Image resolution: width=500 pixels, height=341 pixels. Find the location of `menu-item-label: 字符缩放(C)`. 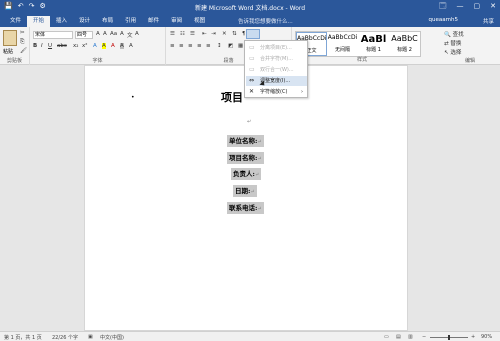

menu-item-label: 字符缩放(C) is located at coordinates (274, 92).